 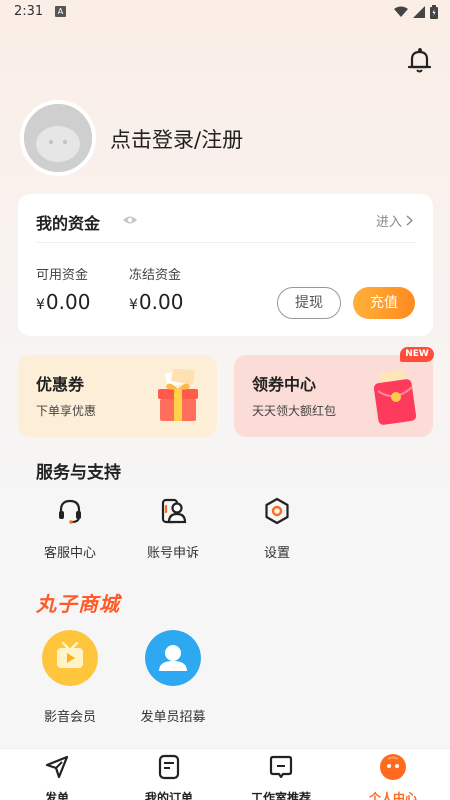 What do you see at coordinates (393, 767) in the screenshot?
I see `profile-icon` at bounding box center [393, 767].